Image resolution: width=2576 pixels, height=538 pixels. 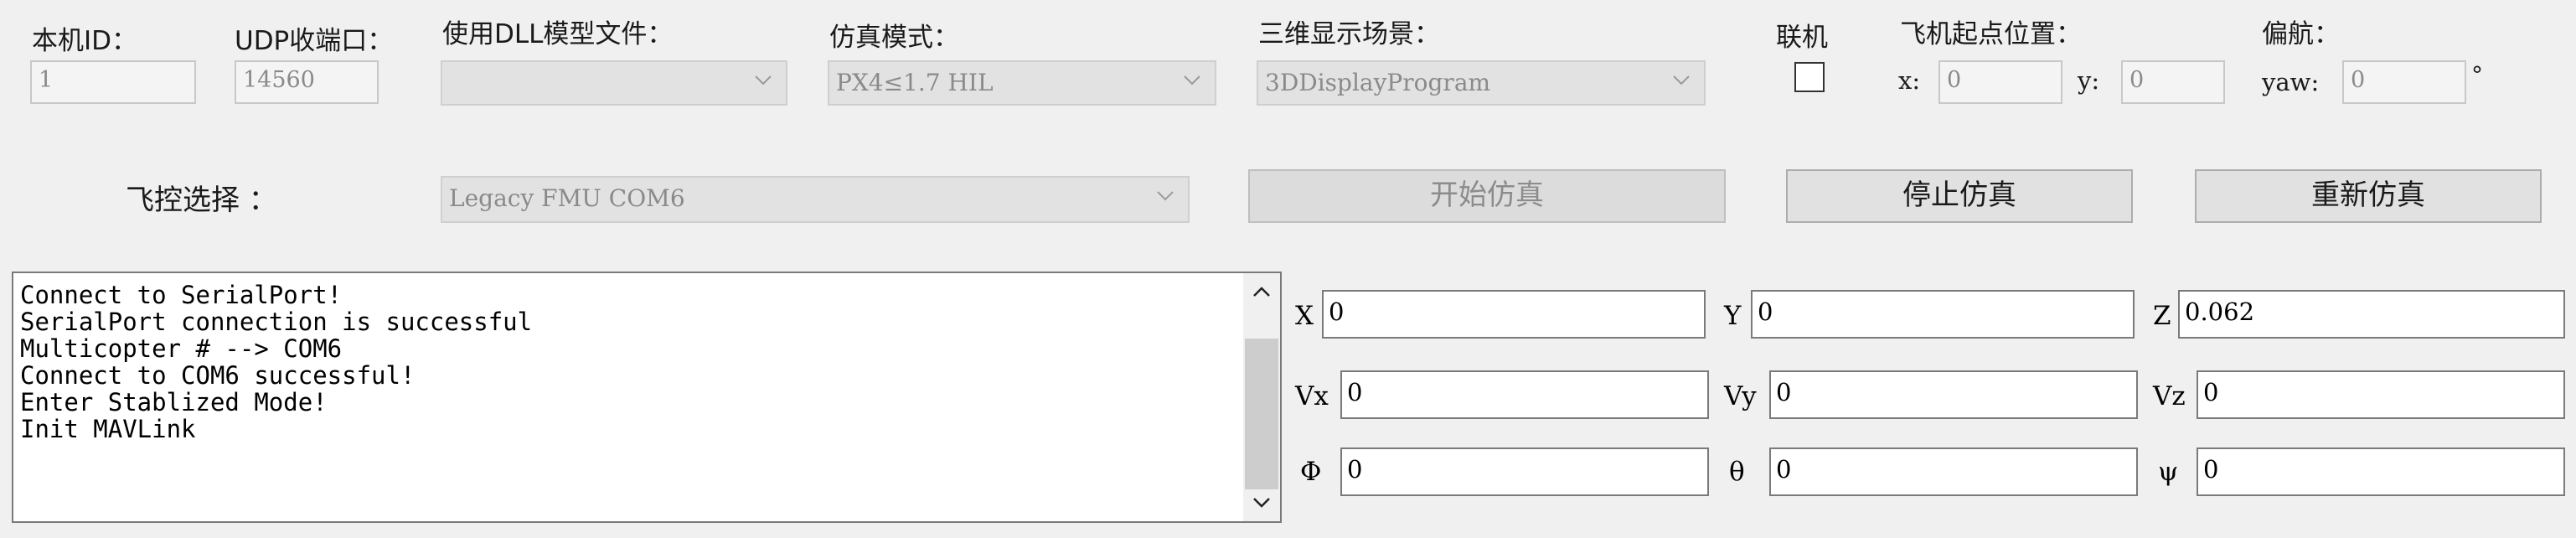 What do you see at coordinates (276, 322) in the screenshot?
I see `log-line: SerialPort connection is successful` at bounding box center [276, 322].